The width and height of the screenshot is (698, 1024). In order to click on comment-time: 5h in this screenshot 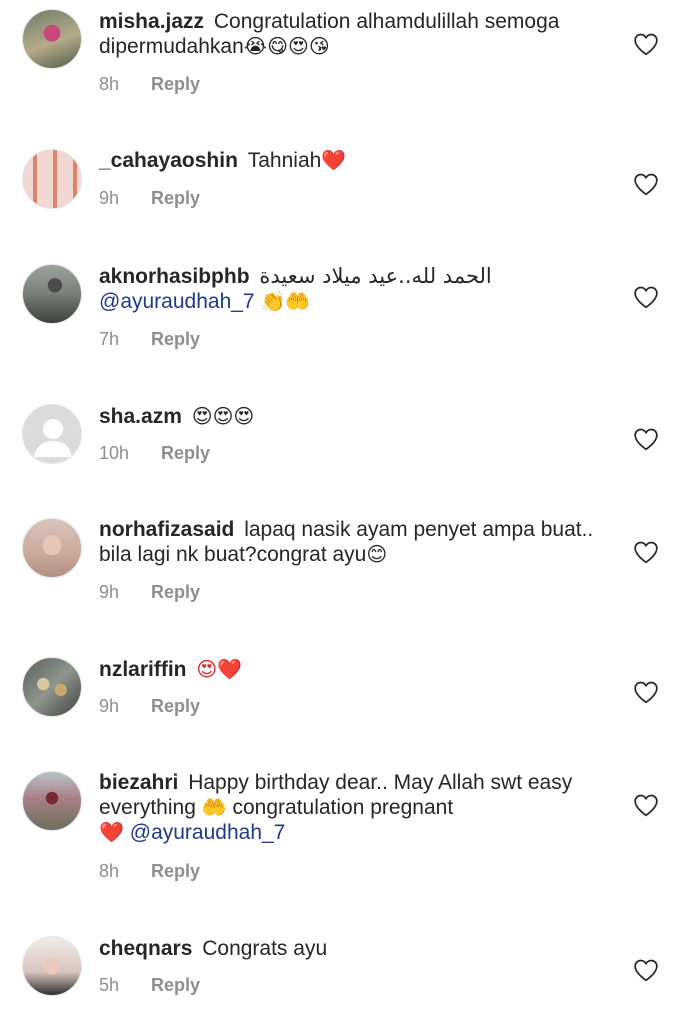, I will do `click(109, 985)`.